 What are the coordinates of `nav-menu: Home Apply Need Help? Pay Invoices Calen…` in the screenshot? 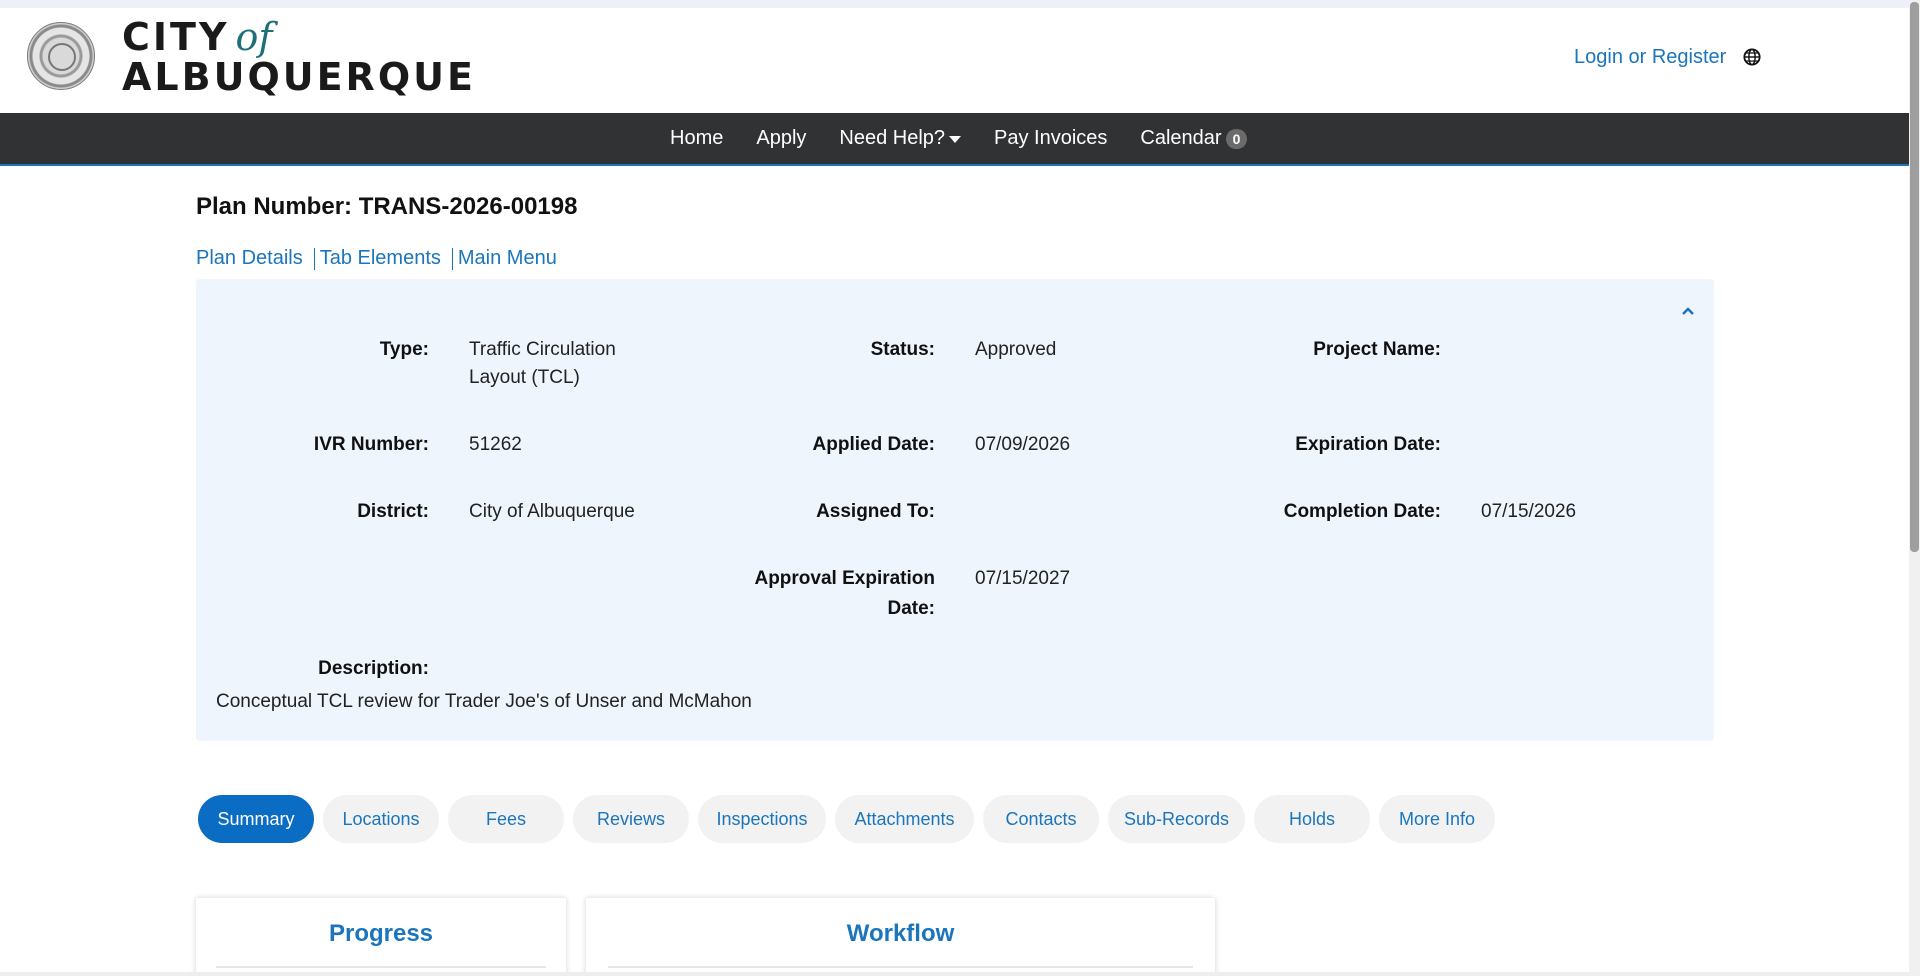 It's located at (975, 138).